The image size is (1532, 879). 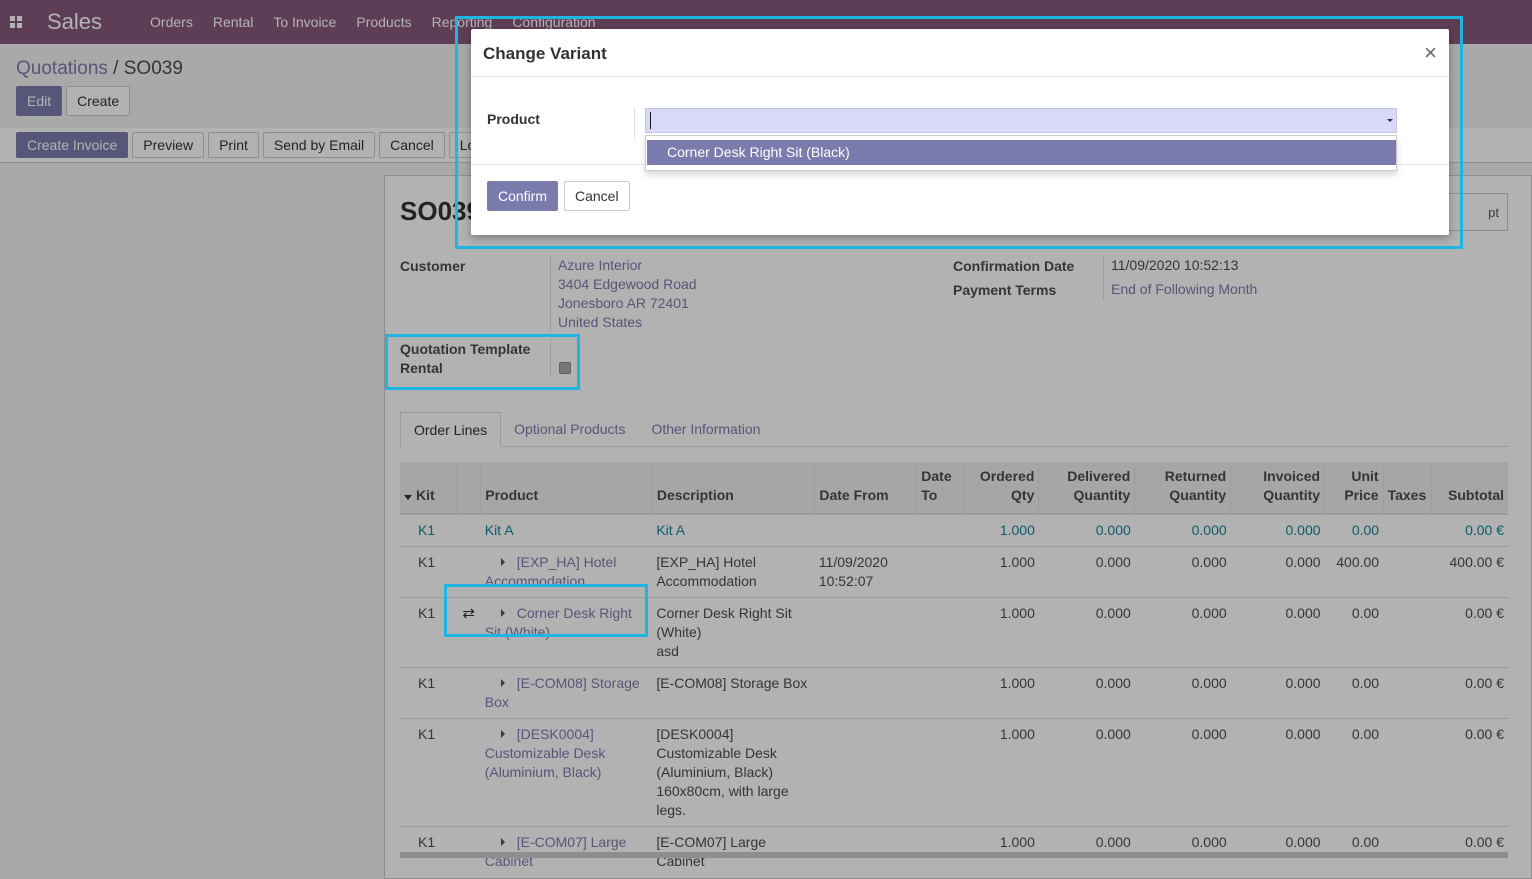 I want to click on highlight-variant-row, so click(x=546, y=610).